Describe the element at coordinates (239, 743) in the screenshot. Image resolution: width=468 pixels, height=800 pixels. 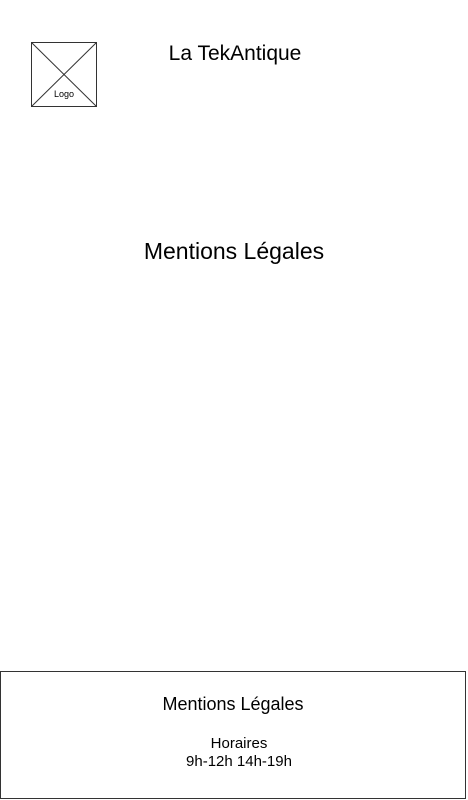
I see `footer-hours-label: Horaires` at that location.